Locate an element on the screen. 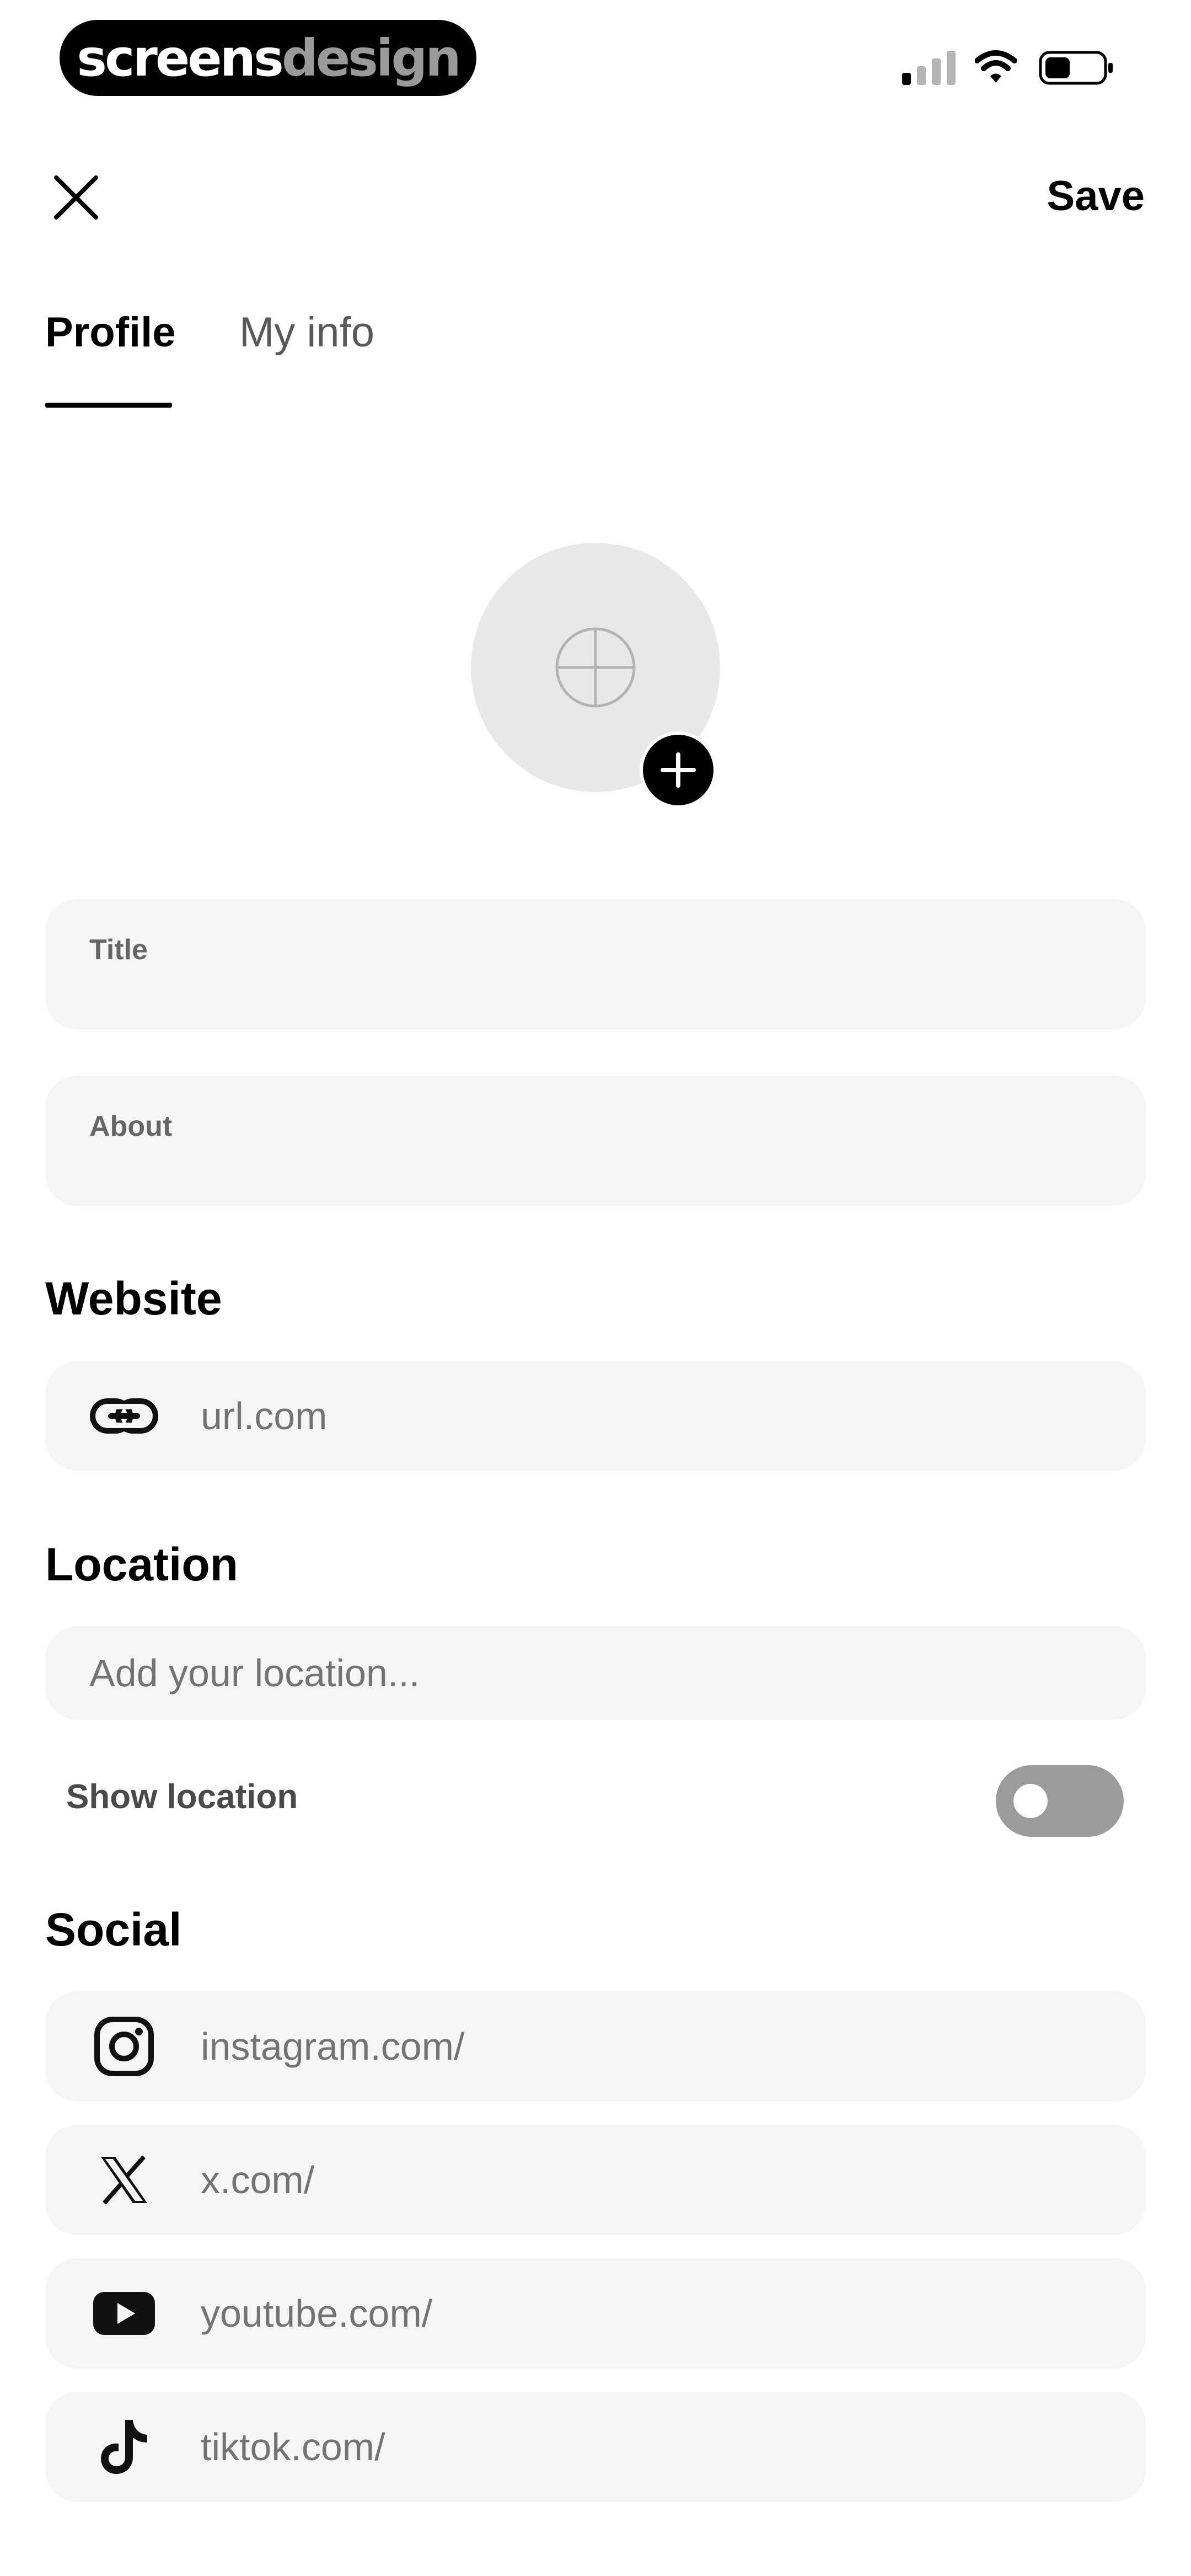 The image size is (1191, 2576). crosshair-icon is located at coordinates (595, 667).